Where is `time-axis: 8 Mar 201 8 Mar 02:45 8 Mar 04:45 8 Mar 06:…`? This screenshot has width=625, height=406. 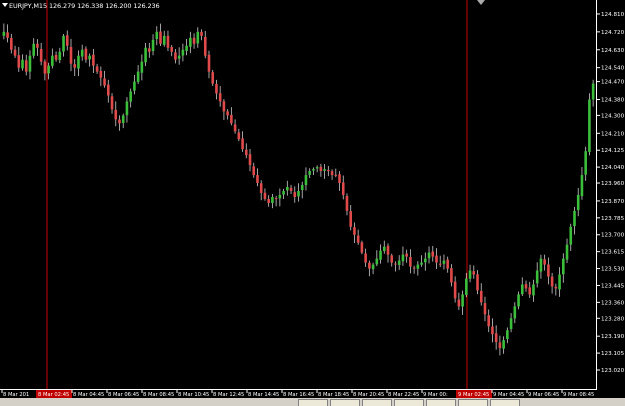
time-axis: 8 Mar 201 8 Mar 02:45 8 Mar 04:45 8 Mar 06:… is located at coordinates (297, 393).